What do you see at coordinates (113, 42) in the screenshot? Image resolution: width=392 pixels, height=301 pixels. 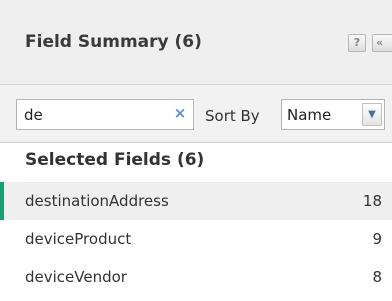 I see `panel-title: Field Summary (6)` at bounding box center [113, 42].